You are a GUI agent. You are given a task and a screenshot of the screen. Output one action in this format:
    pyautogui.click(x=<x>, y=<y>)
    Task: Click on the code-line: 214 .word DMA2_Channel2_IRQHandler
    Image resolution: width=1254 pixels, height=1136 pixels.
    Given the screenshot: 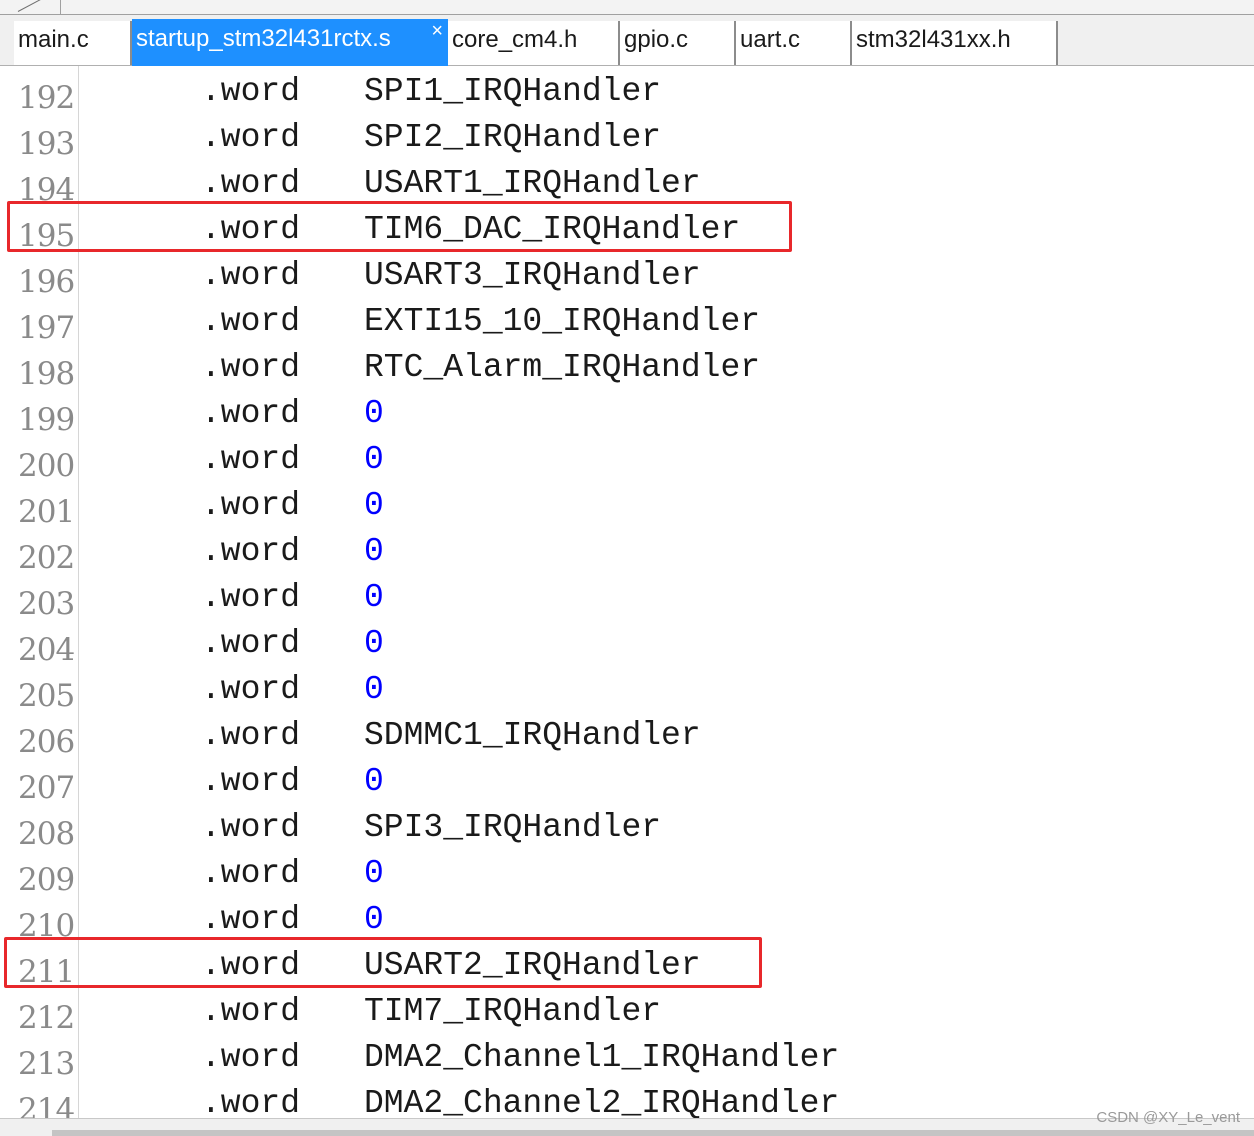 What is the action you would take?
    pyautogui.click(x=627, y=1100)
    